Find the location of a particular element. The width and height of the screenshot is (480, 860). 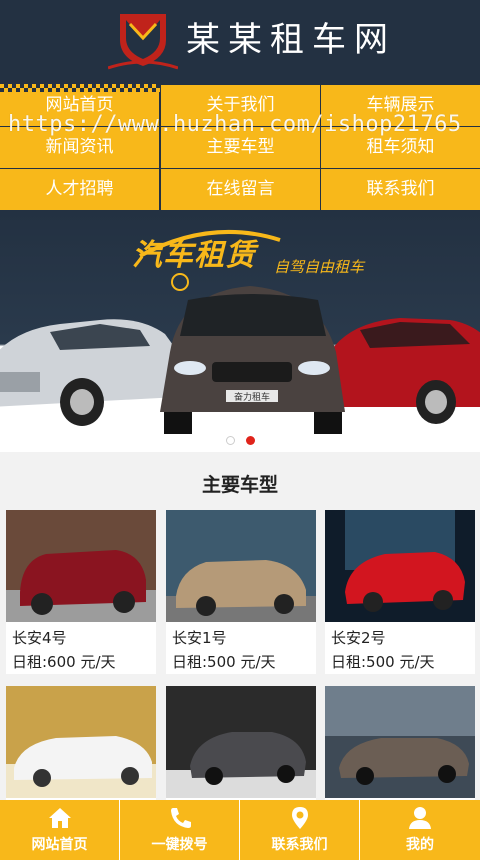

banner-brand-text: 汽车租赁 is located at coordinates (194, 255).